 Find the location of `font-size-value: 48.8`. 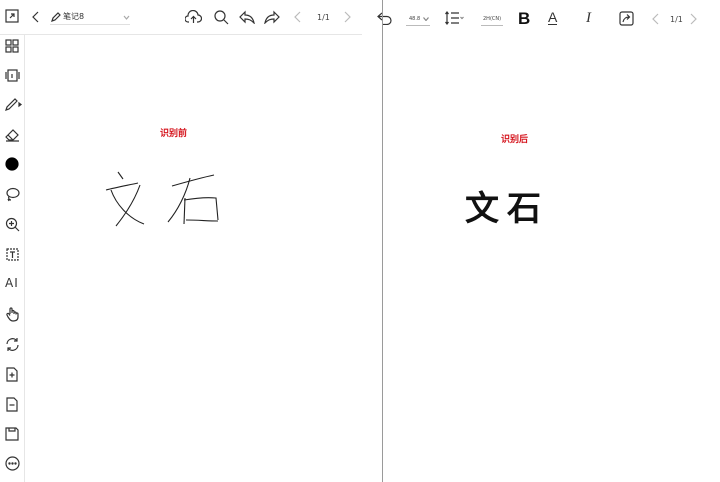

font-size-value: 48.8 is located at coordinates (414, 19).